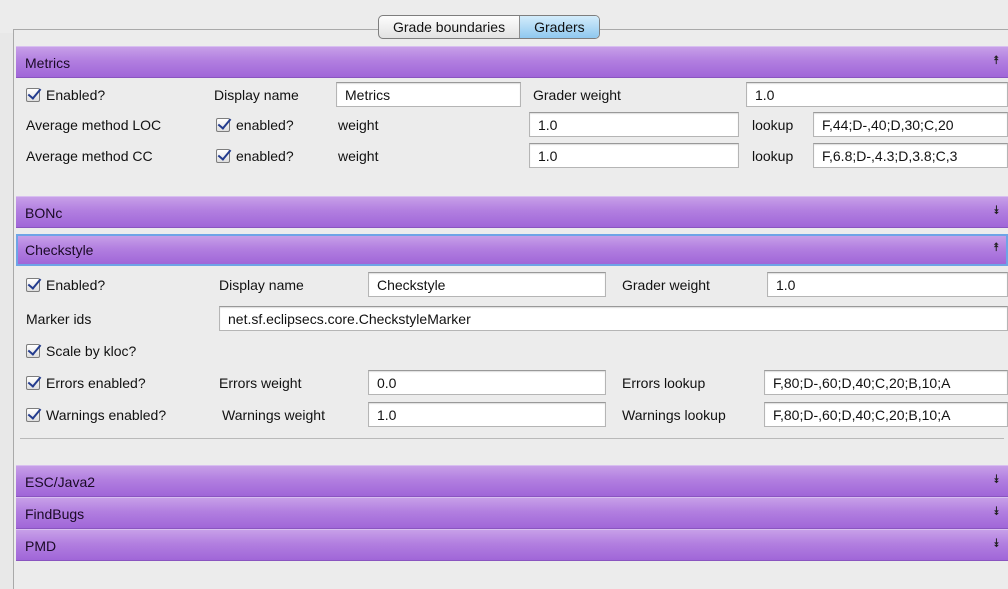 The height and width of the screenshot is (589, 1008). I want to click on checkstyle-enabled-checkbox: Enabled?, so click(65, 285).